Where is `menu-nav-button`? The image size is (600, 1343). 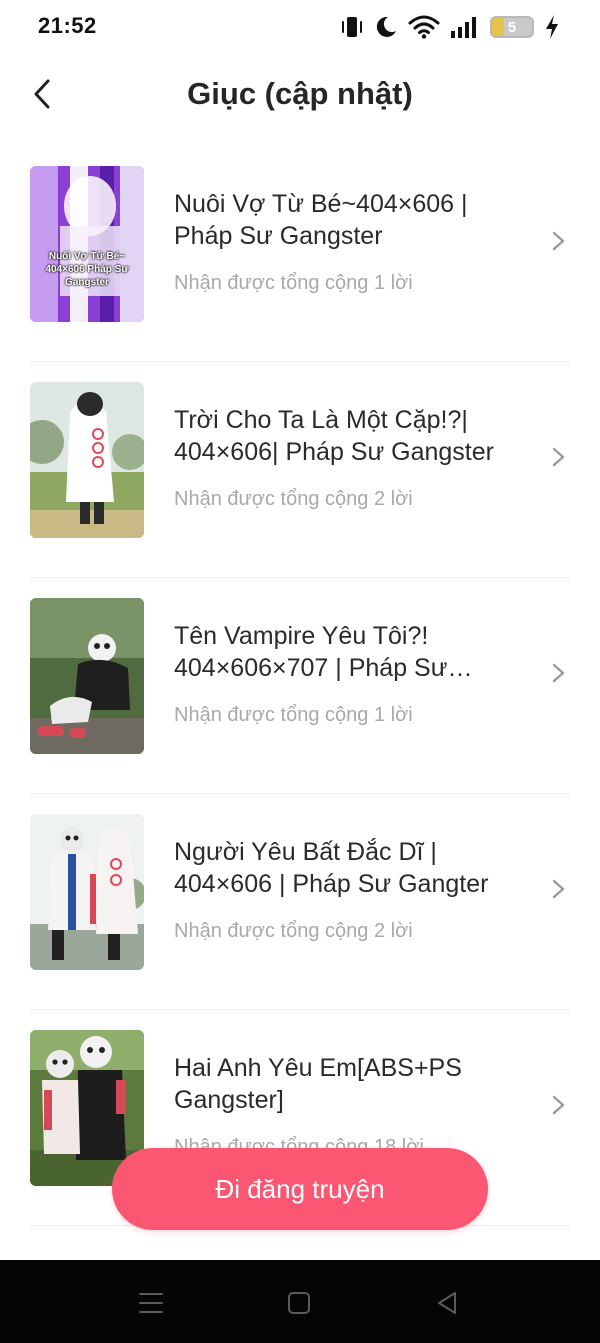
menu-nav-button is located at coordinates (151, 1303).